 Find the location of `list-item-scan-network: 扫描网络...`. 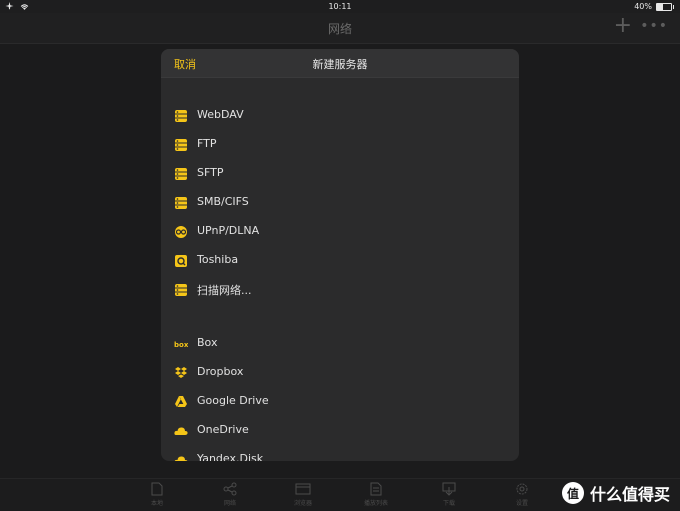

list-item-scan-network: 扫描网络... is located at coordinates (340, 289).